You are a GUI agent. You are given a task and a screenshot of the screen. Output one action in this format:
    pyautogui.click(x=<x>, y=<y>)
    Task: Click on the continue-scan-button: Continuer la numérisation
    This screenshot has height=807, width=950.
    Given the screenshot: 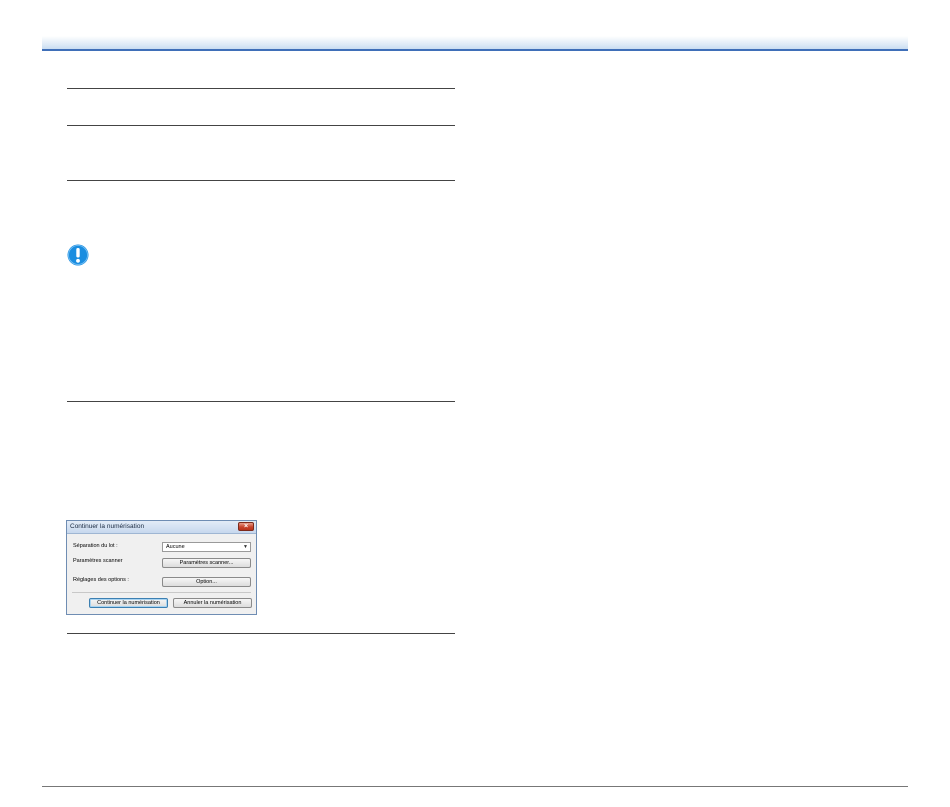 What is the action you would take?
    pyautogui.click(x=128, y=603)
    